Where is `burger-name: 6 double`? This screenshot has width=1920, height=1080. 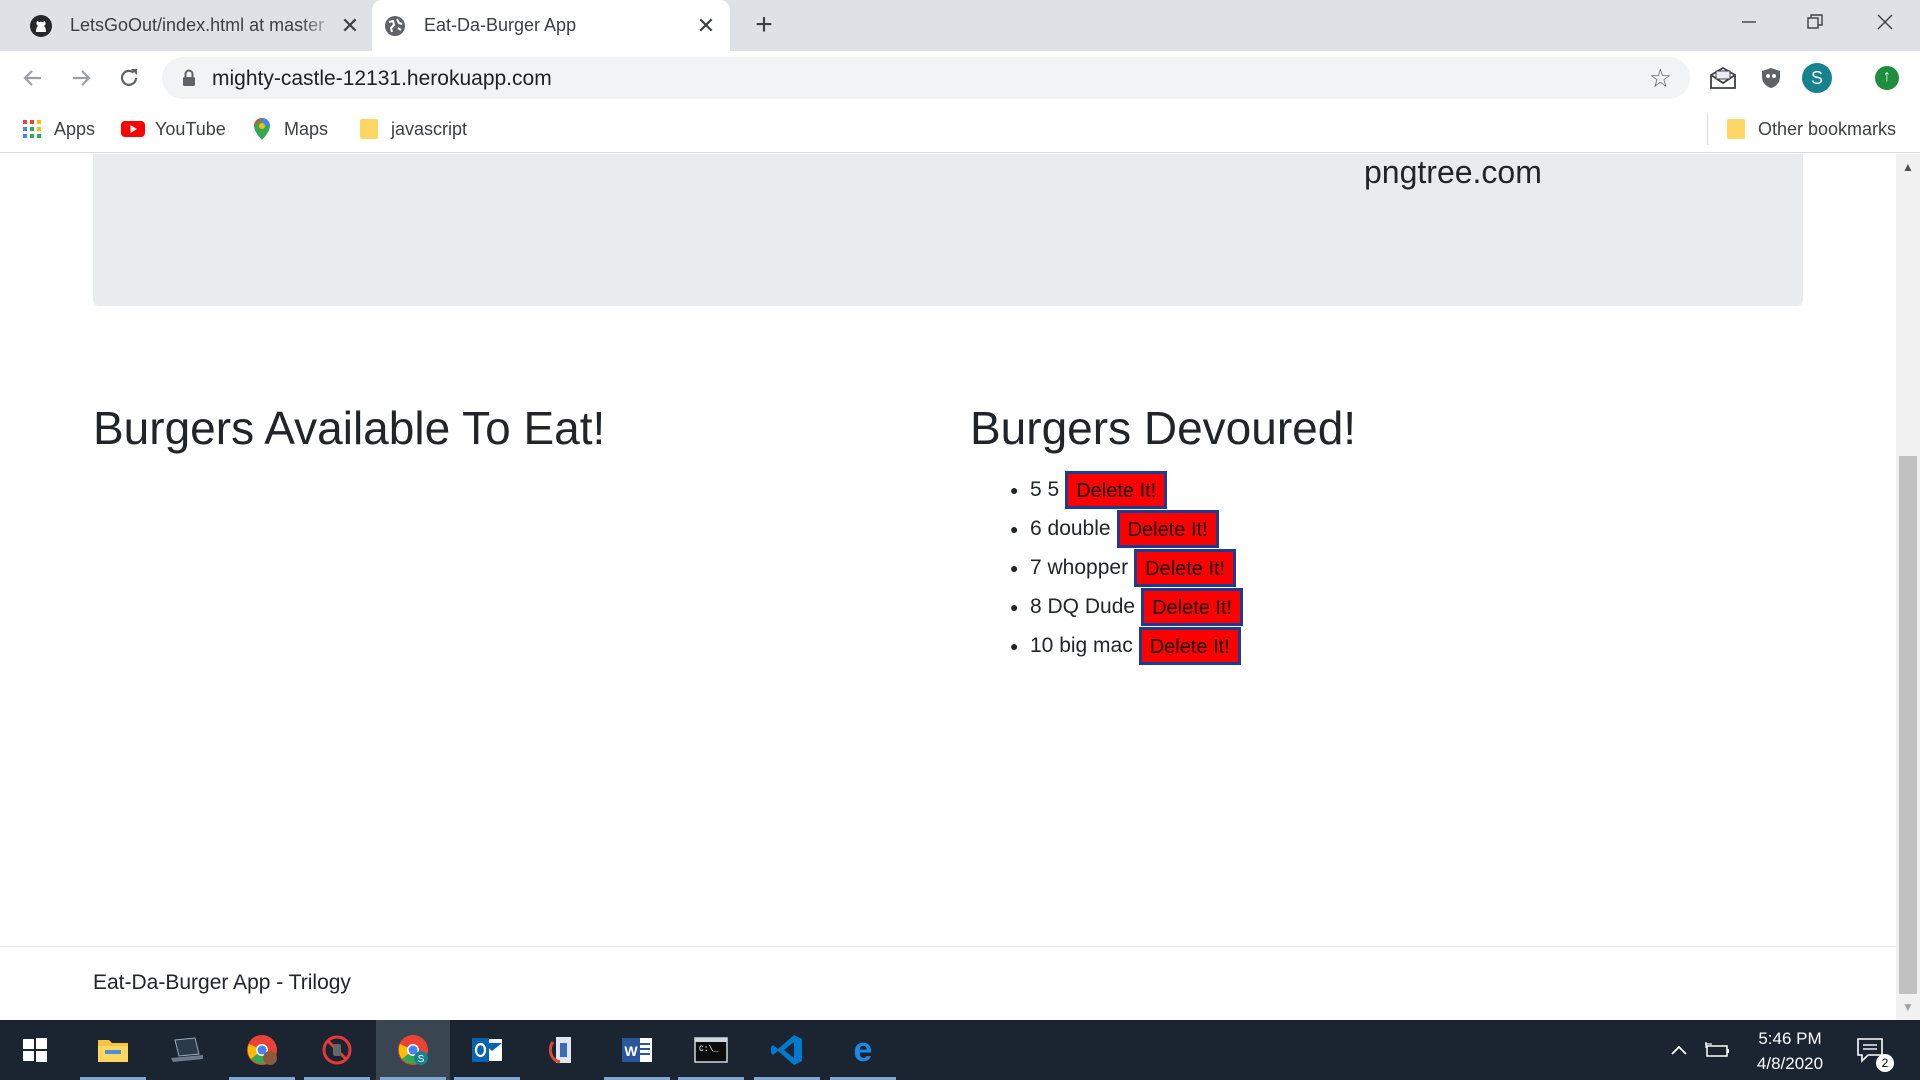 burger-name: 6 double is located at coordinates (1070, 528).